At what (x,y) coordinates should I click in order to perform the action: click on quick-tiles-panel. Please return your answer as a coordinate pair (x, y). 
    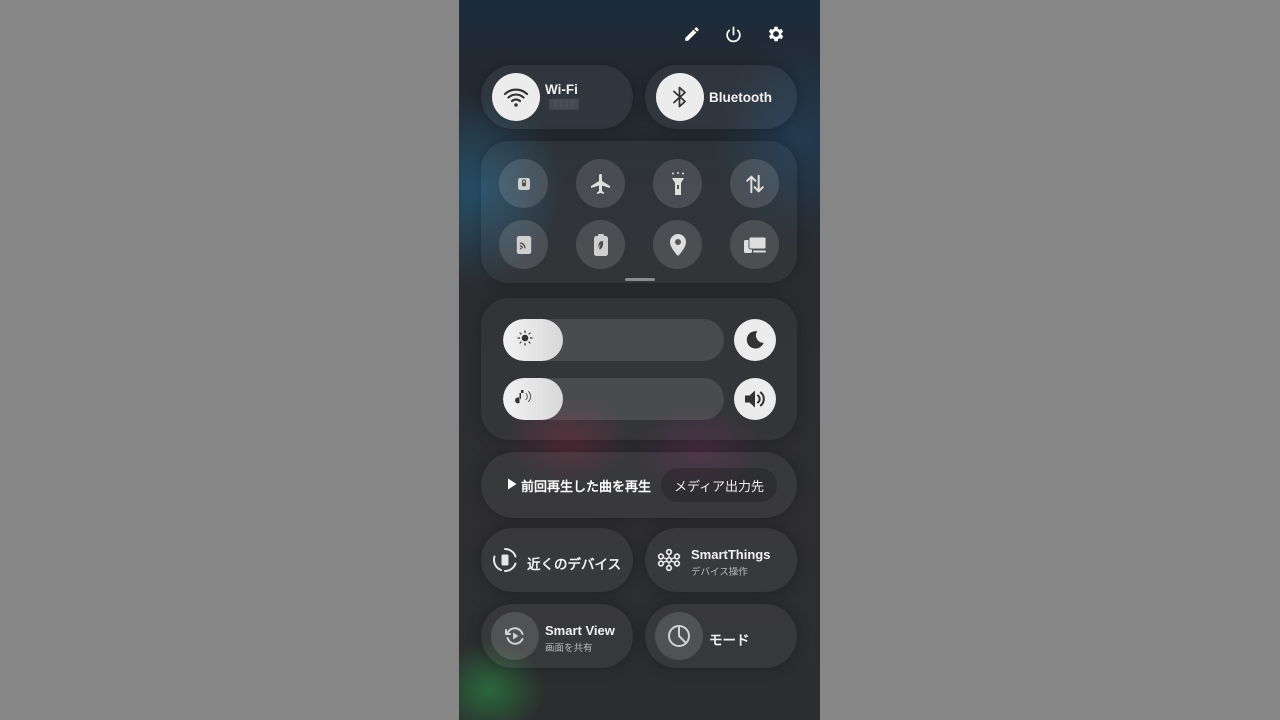
    Looking at the image, I should click on (639, 212).